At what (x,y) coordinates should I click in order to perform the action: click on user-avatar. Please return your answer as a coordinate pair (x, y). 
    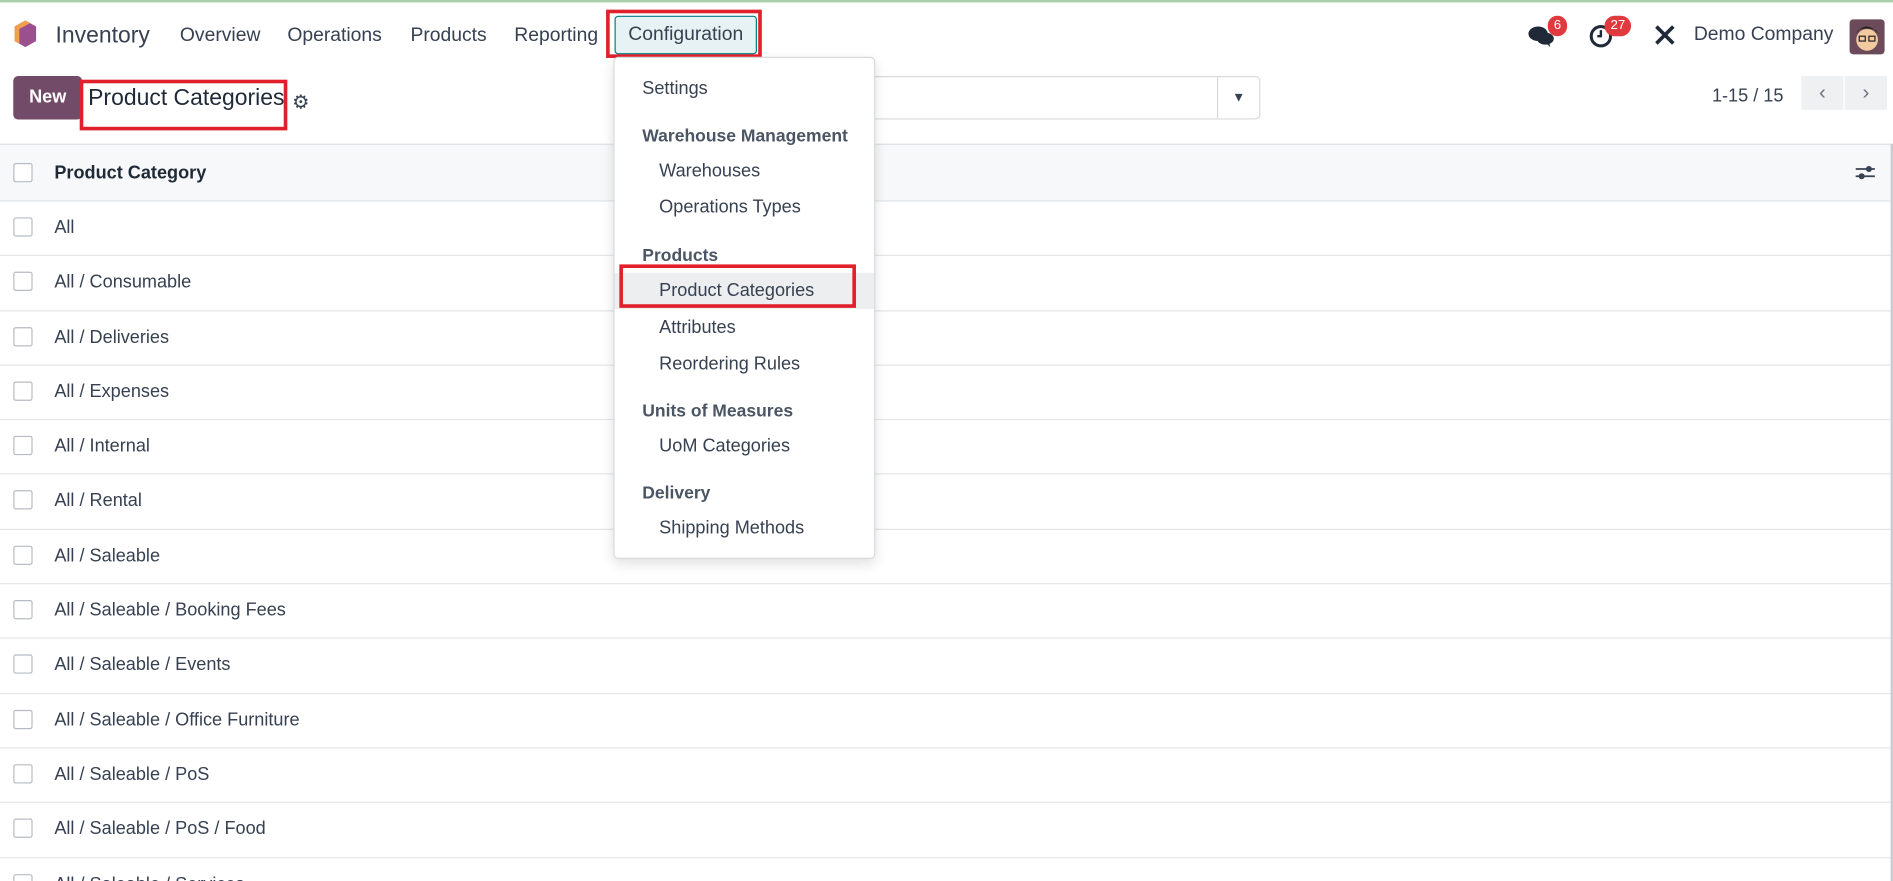
    Looking at the image, I should click on (1867, 37).